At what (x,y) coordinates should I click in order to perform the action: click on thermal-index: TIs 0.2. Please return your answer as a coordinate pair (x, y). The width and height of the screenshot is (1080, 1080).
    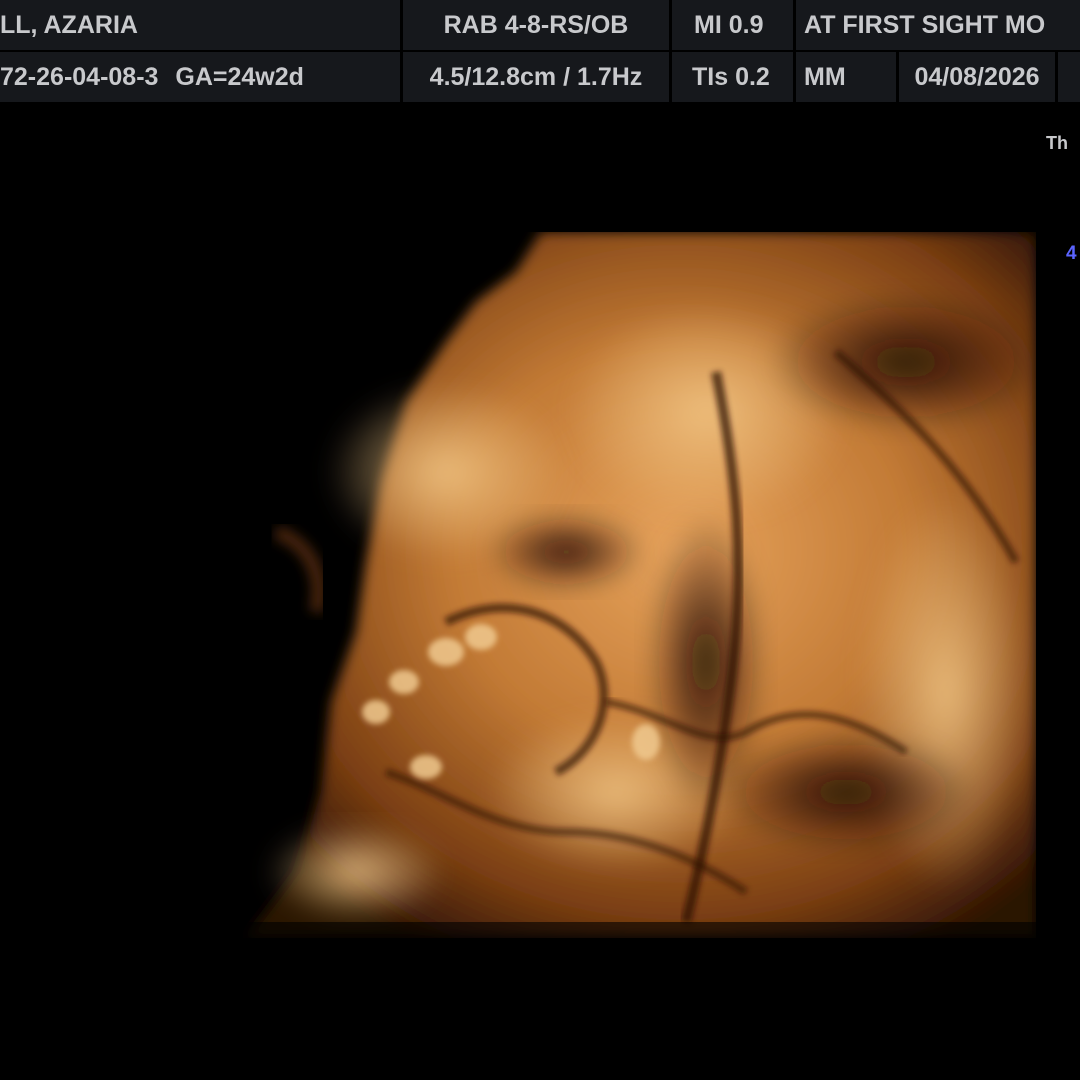
    Looking at the image, I should click on (731, 77).